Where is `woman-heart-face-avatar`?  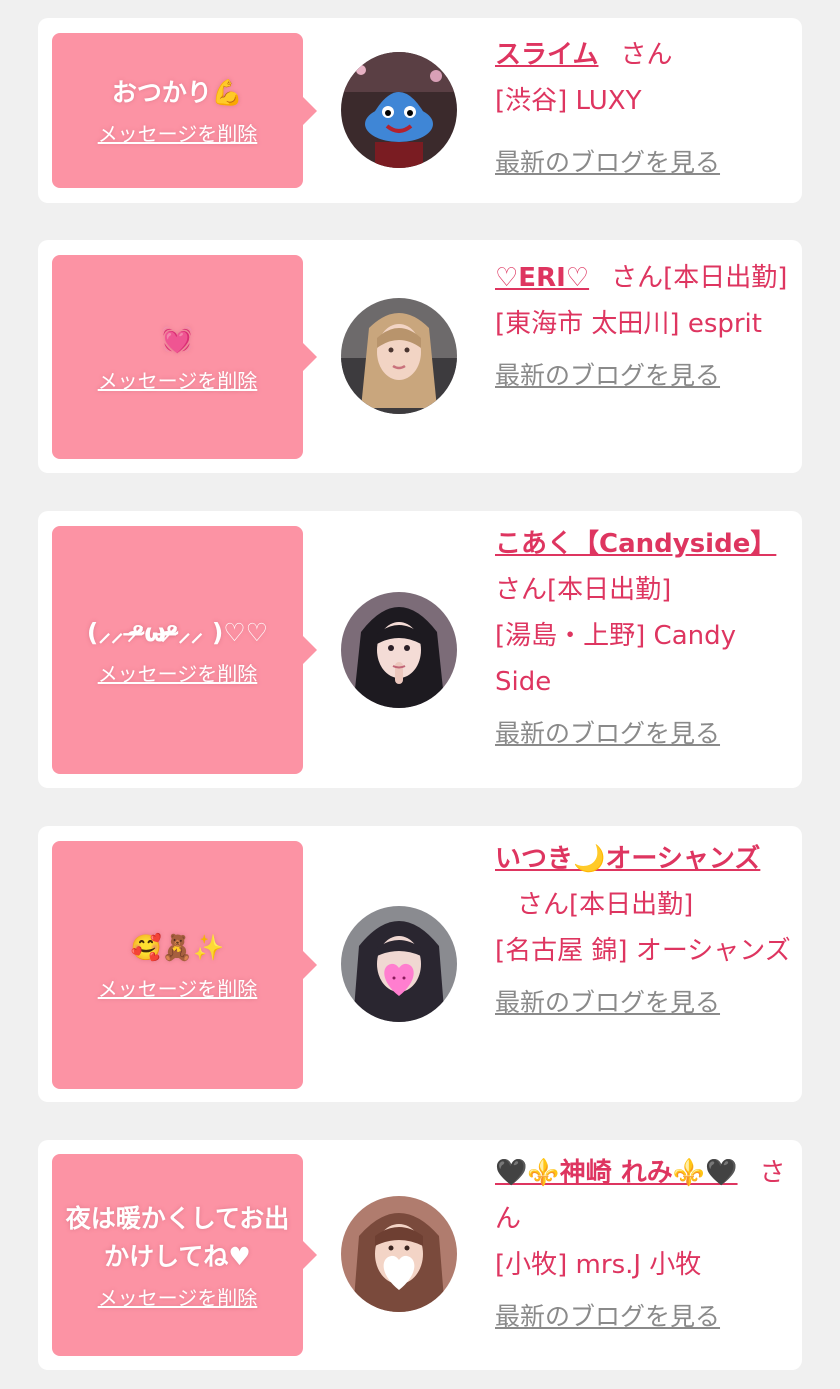 woman-heart-face-avatar is located at coordinates (399, 964).